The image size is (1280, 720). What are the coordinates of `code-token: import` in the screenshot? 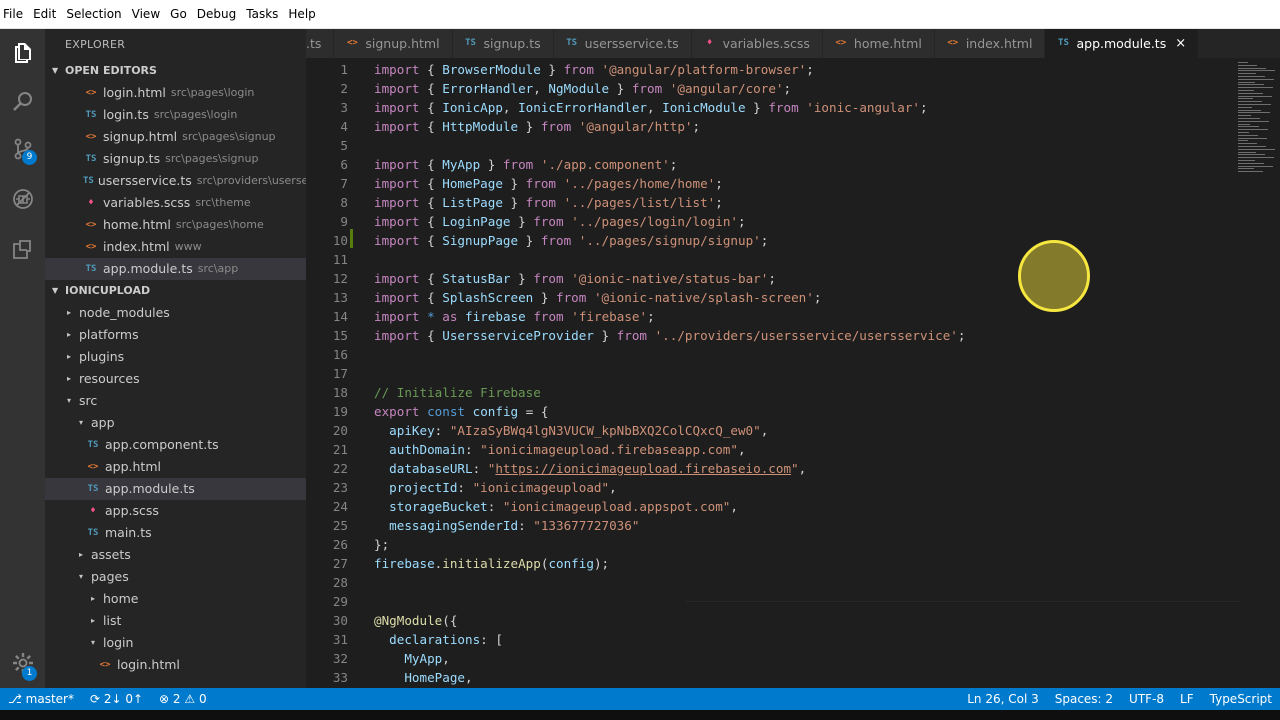 It's located at (397, 164).